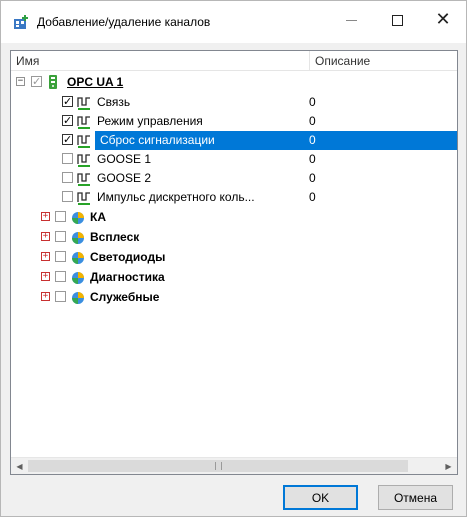 This screenshot has width=467, height=517. I want to click on channel-label: Режим управления, so click(150, 121).